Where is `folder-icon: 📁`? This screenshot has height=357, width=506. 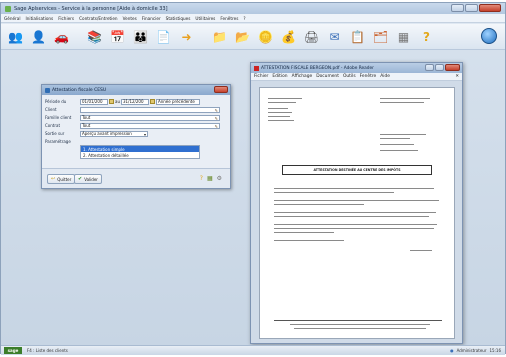
folder-icon: 📁 is located at coordinates (219, 36).